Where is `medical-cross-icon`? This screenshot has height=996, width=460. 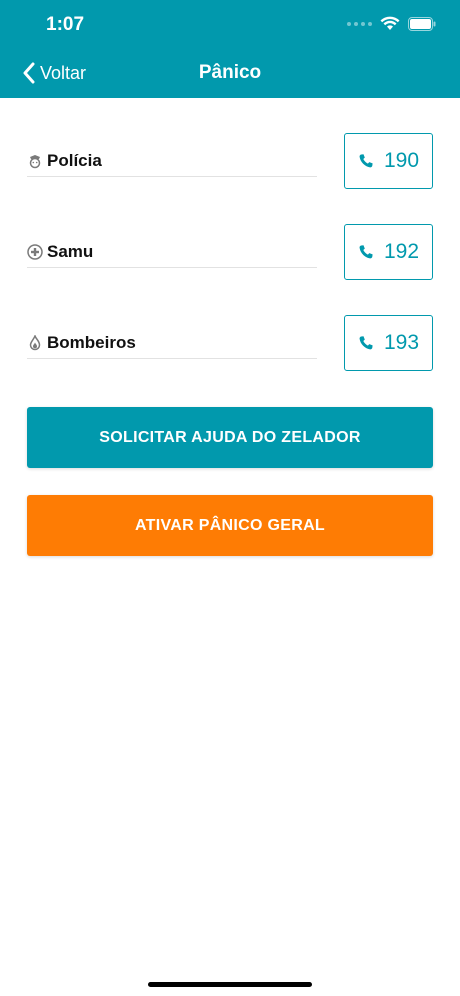
medical-cross-icon is located at coordinates (35, 252).